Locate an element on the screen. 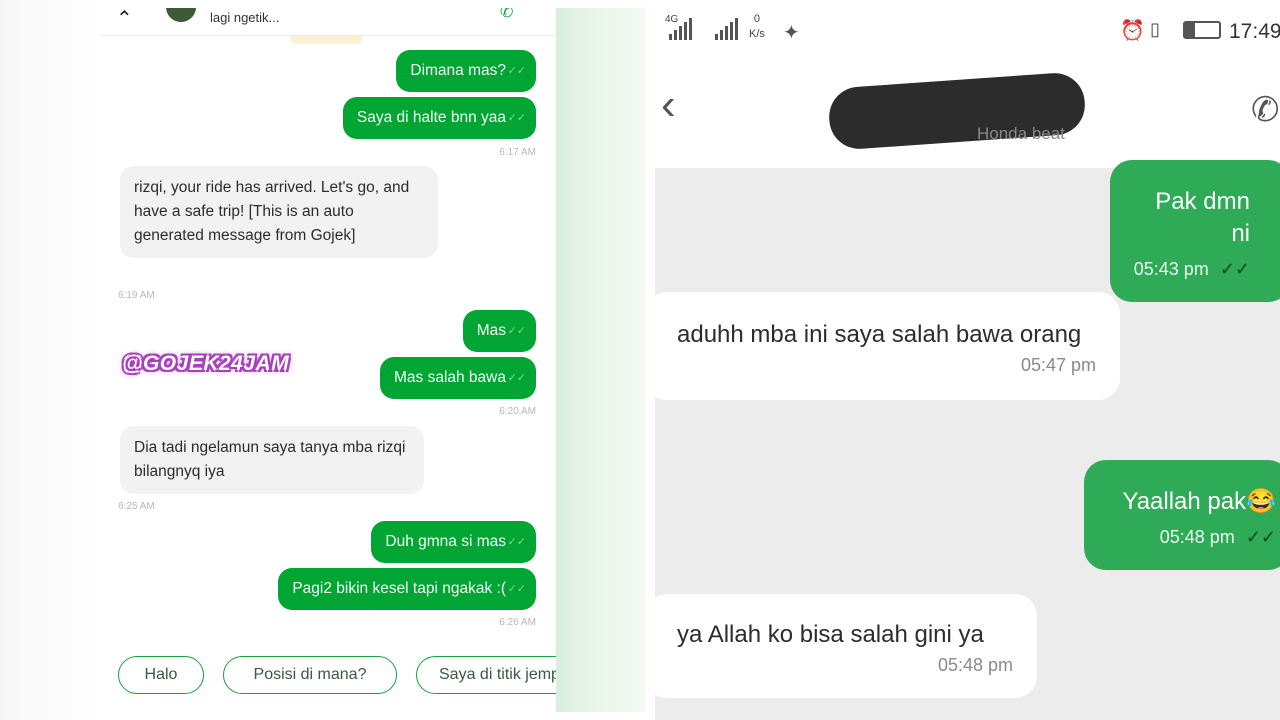 Image resolution: width=1280 pixels, height=720 pixels. message-text: Pak dmn ni is located at coordinates (1202, 217).